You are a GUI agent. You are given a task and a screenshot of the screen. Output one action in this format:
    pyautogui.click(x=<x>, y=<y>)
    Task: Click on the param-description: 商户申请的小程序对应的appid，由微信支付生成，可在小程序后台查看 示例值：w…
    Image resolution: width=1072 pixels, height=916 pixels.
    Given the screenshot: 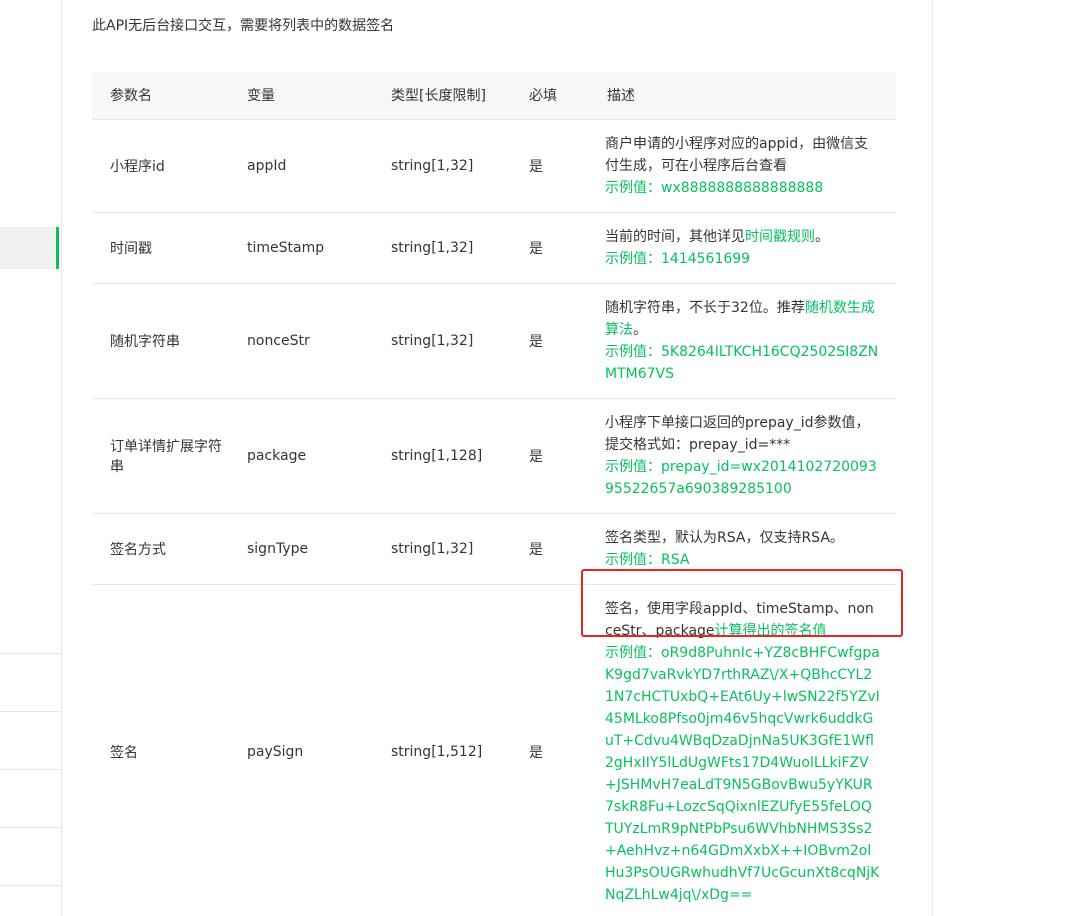 What is the action you would take?
    pyautogui.click(x=742, y=166)
    